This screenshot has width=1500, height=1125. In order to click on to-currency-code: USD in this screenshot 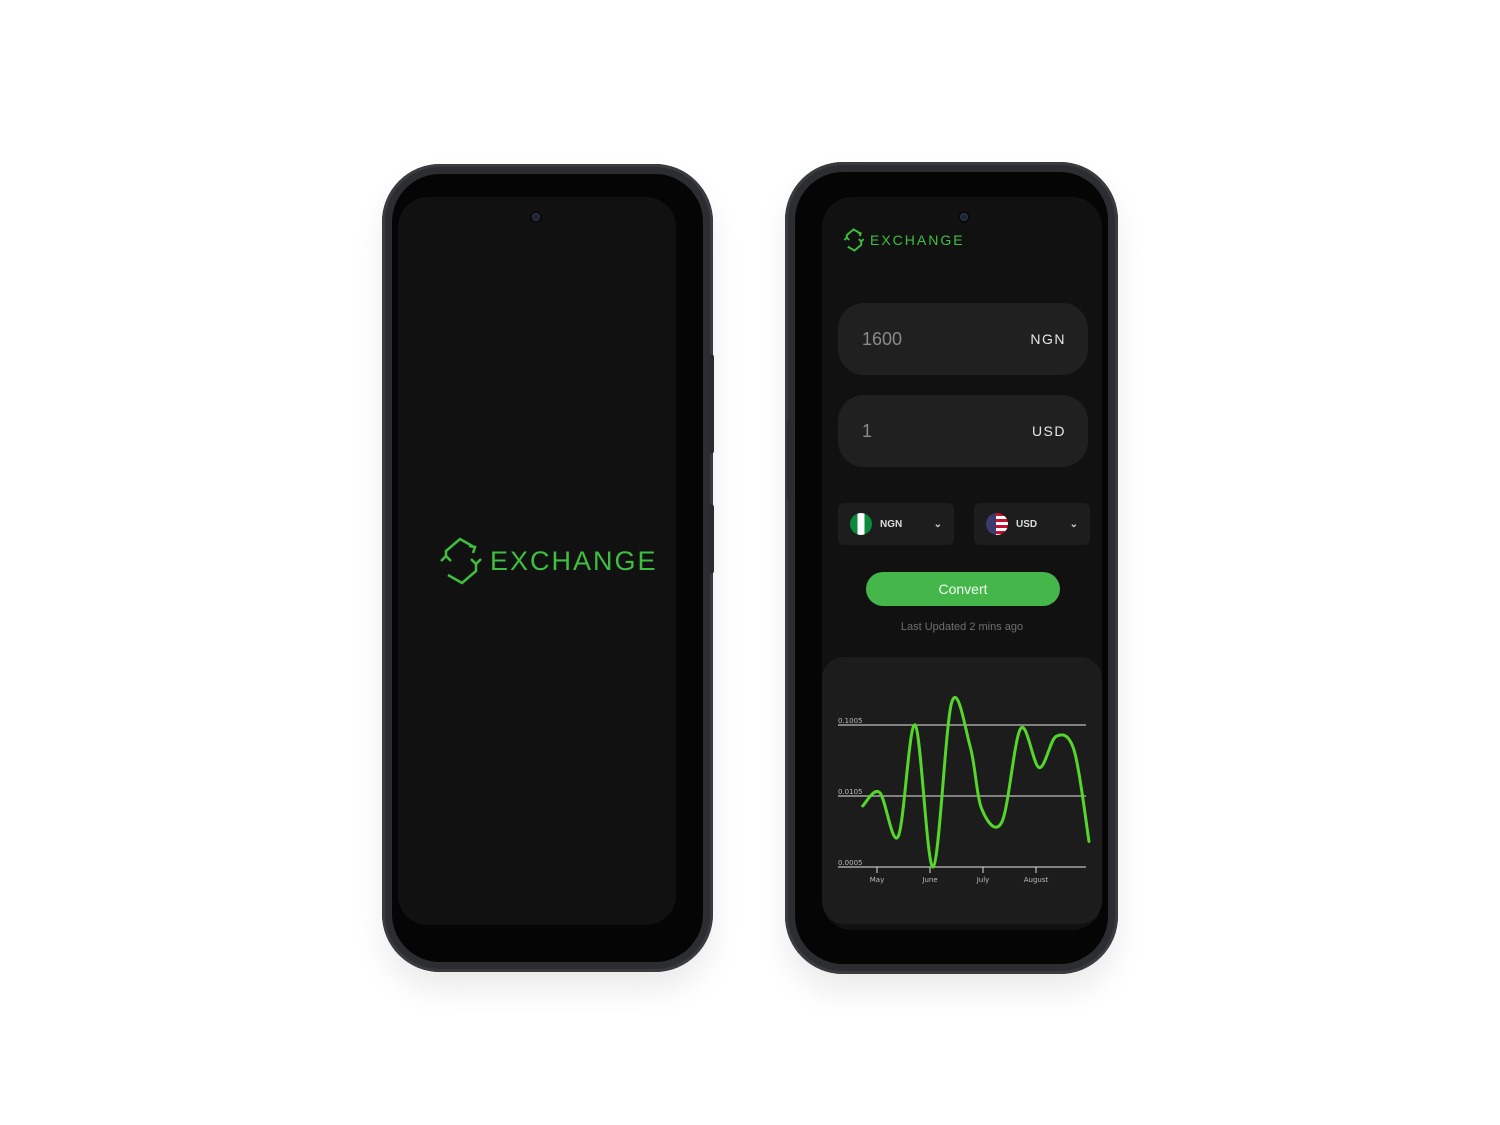, I will do `click(1048, 431)`.